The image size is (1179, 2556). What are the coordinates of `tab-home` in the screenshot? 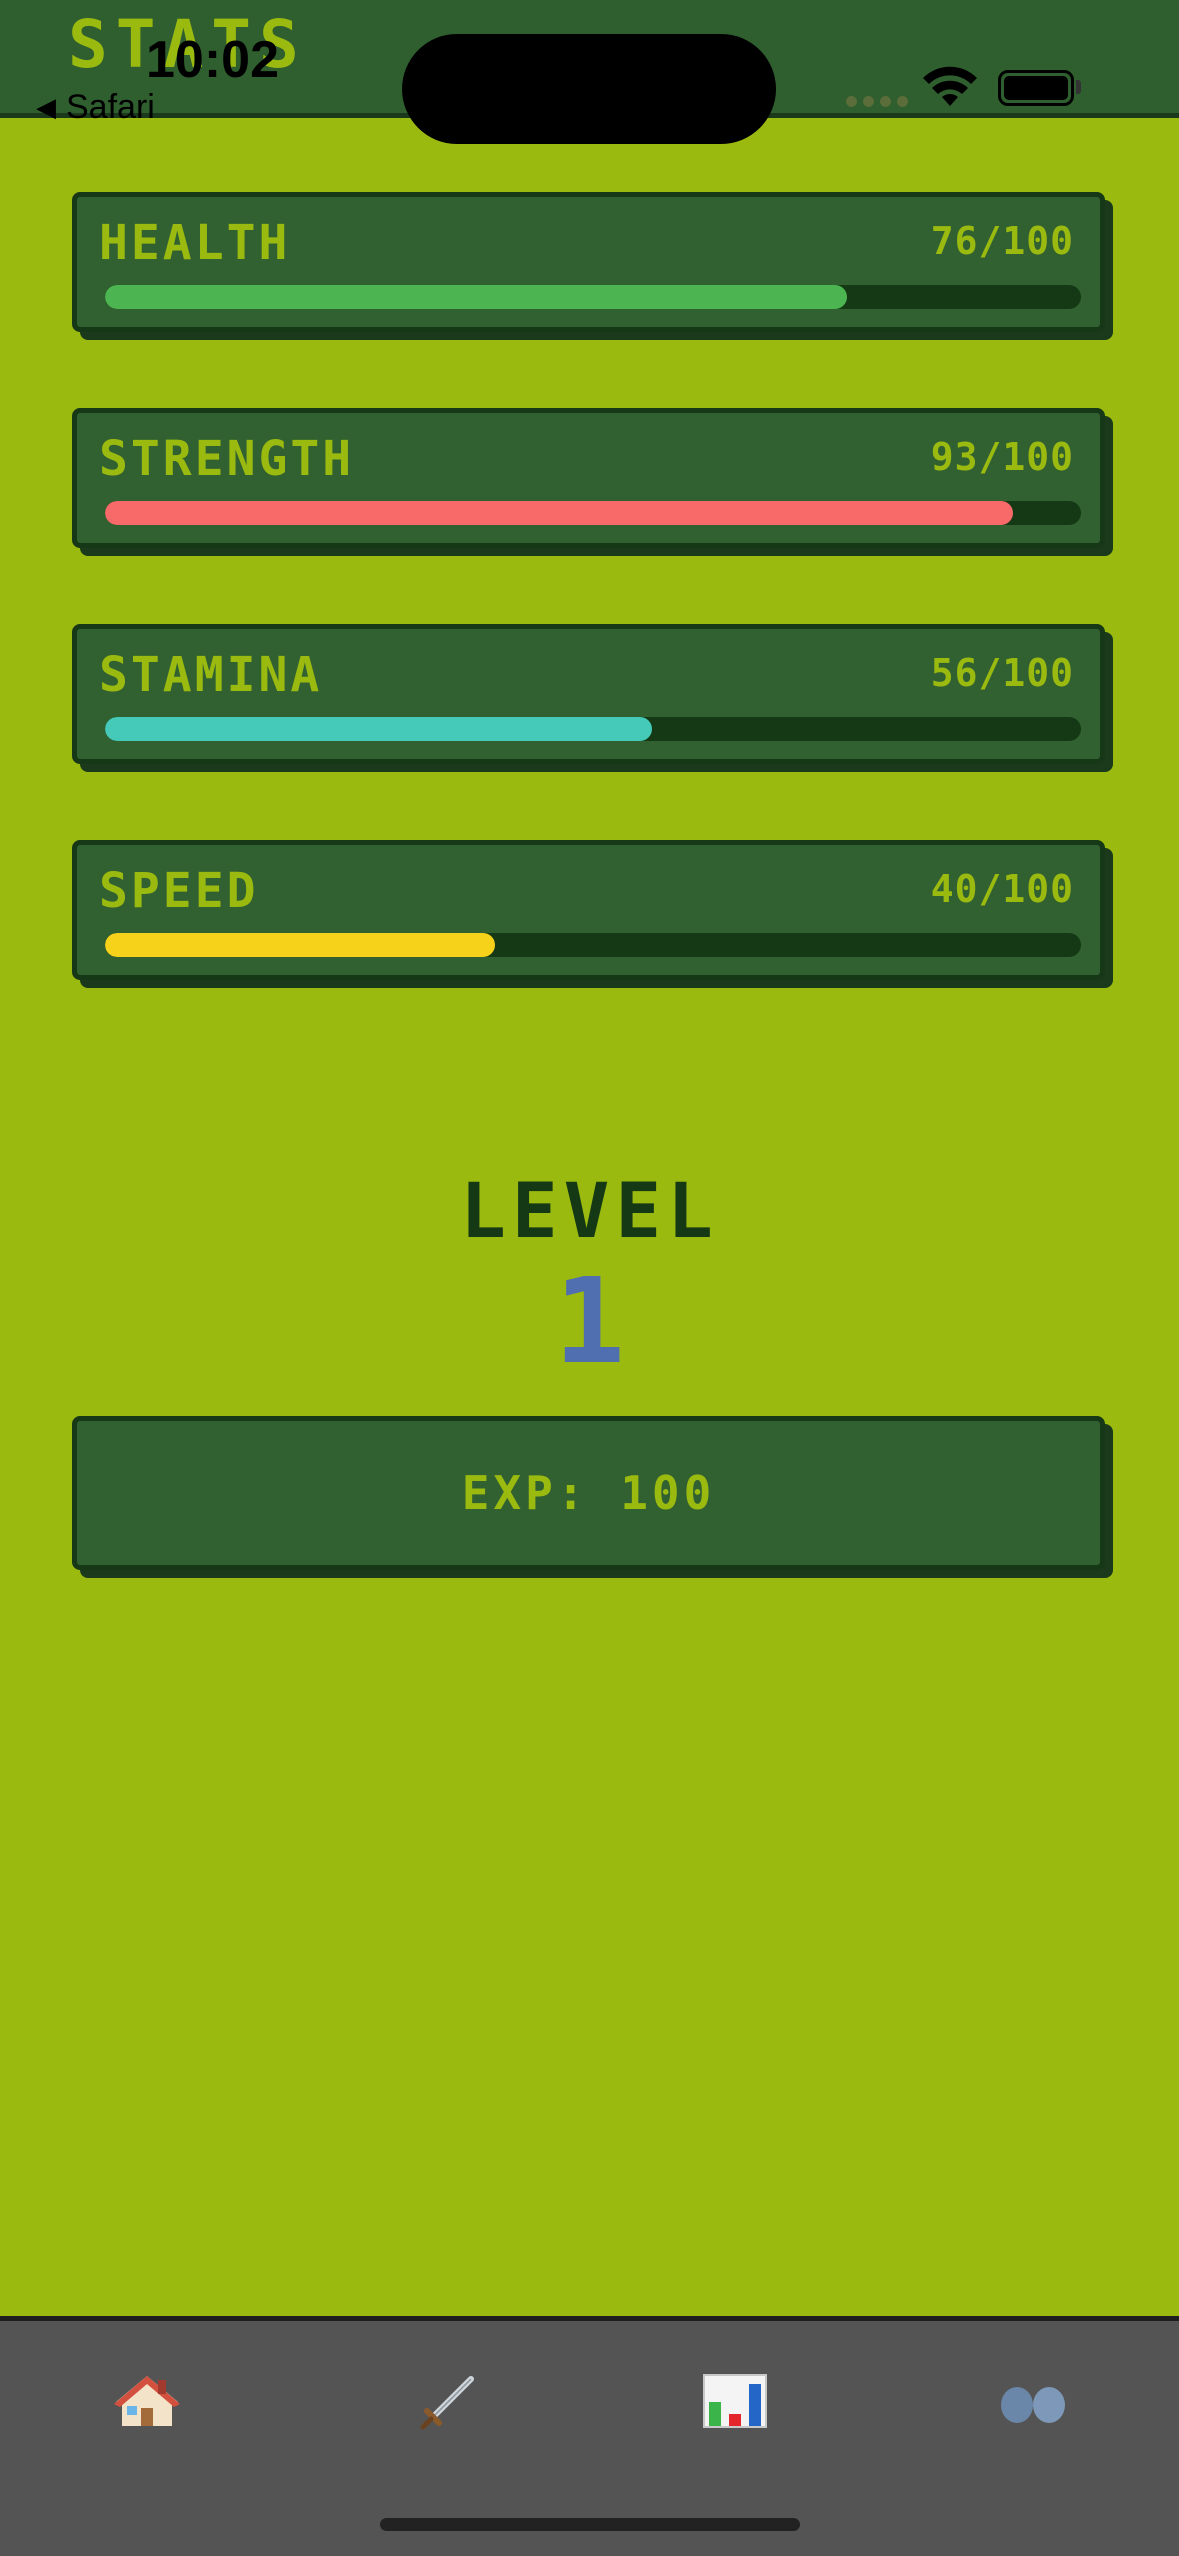 It's located at (147, 2401).